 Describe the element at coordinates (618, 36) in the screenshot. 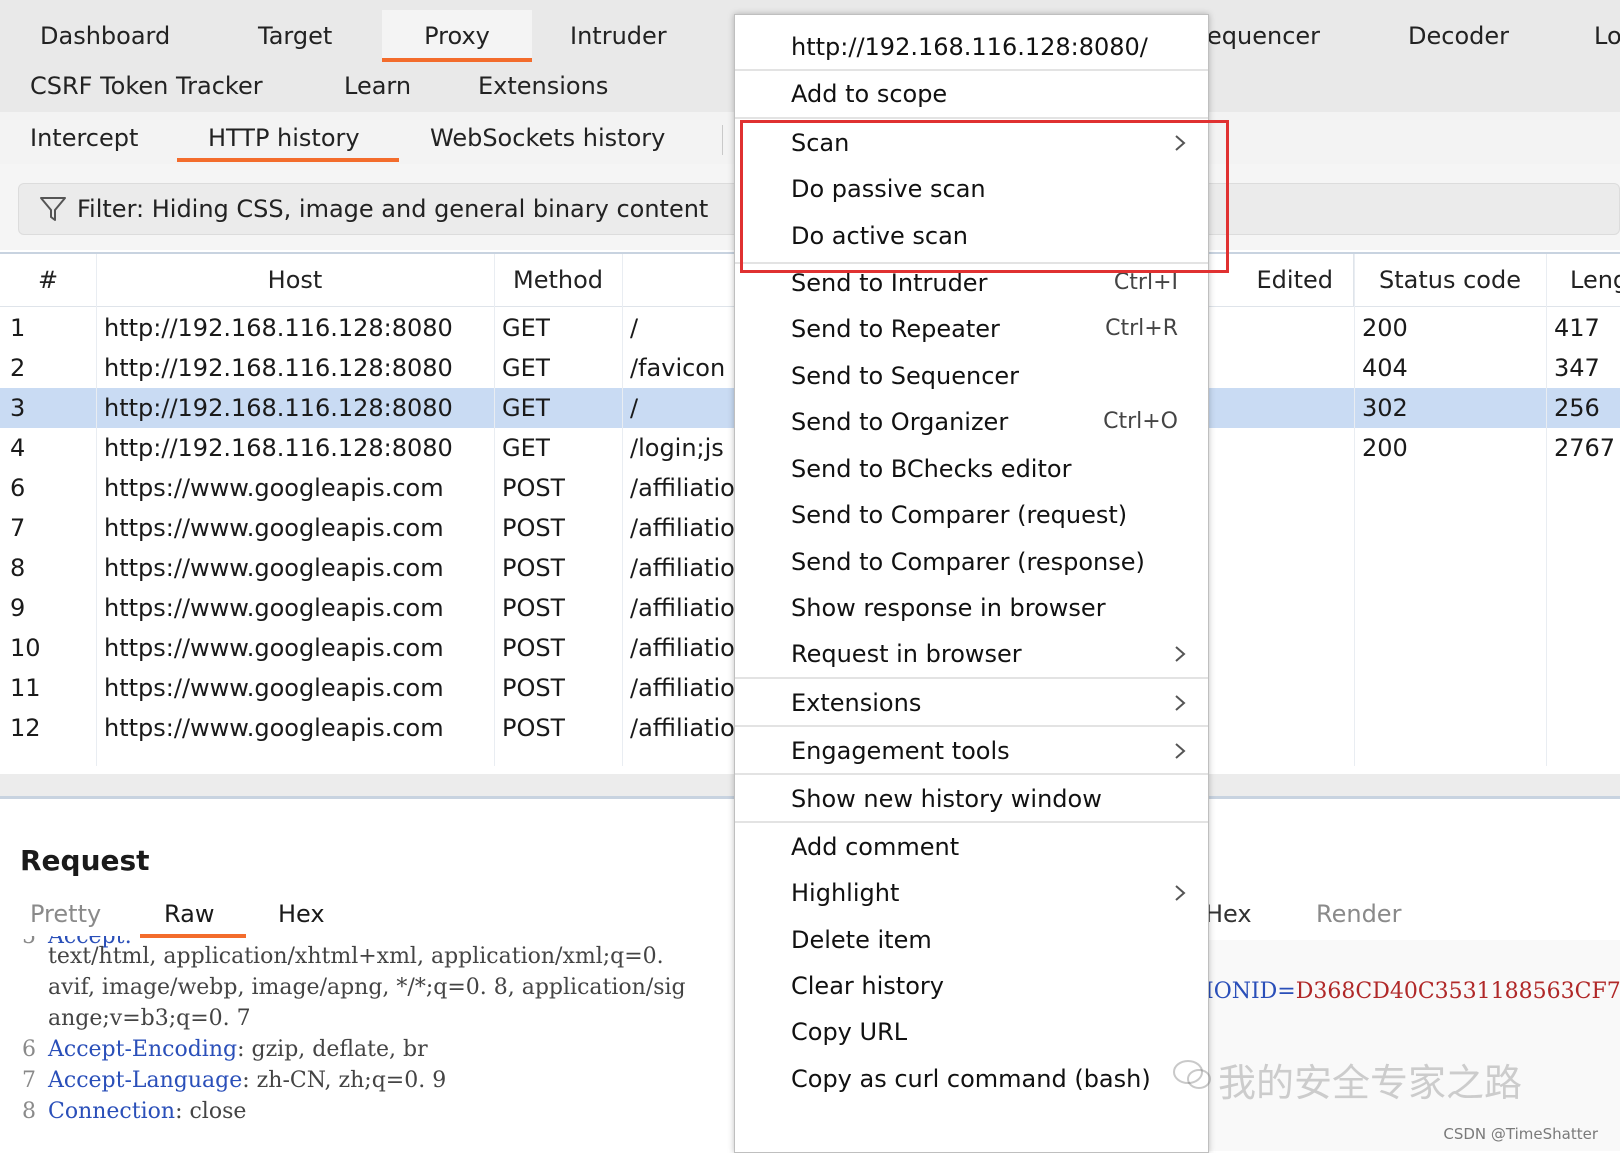

I see `tab-intruder: Intruder` at that location.